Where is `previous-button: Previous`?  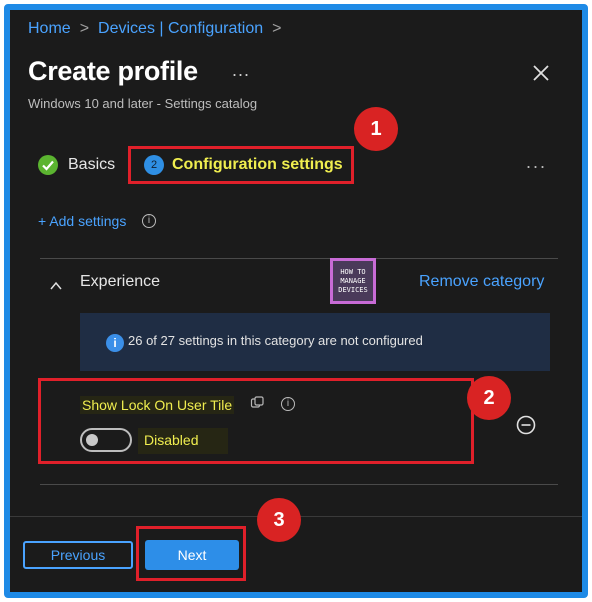
previous-button: Previous is located at coordinates (78, 555).